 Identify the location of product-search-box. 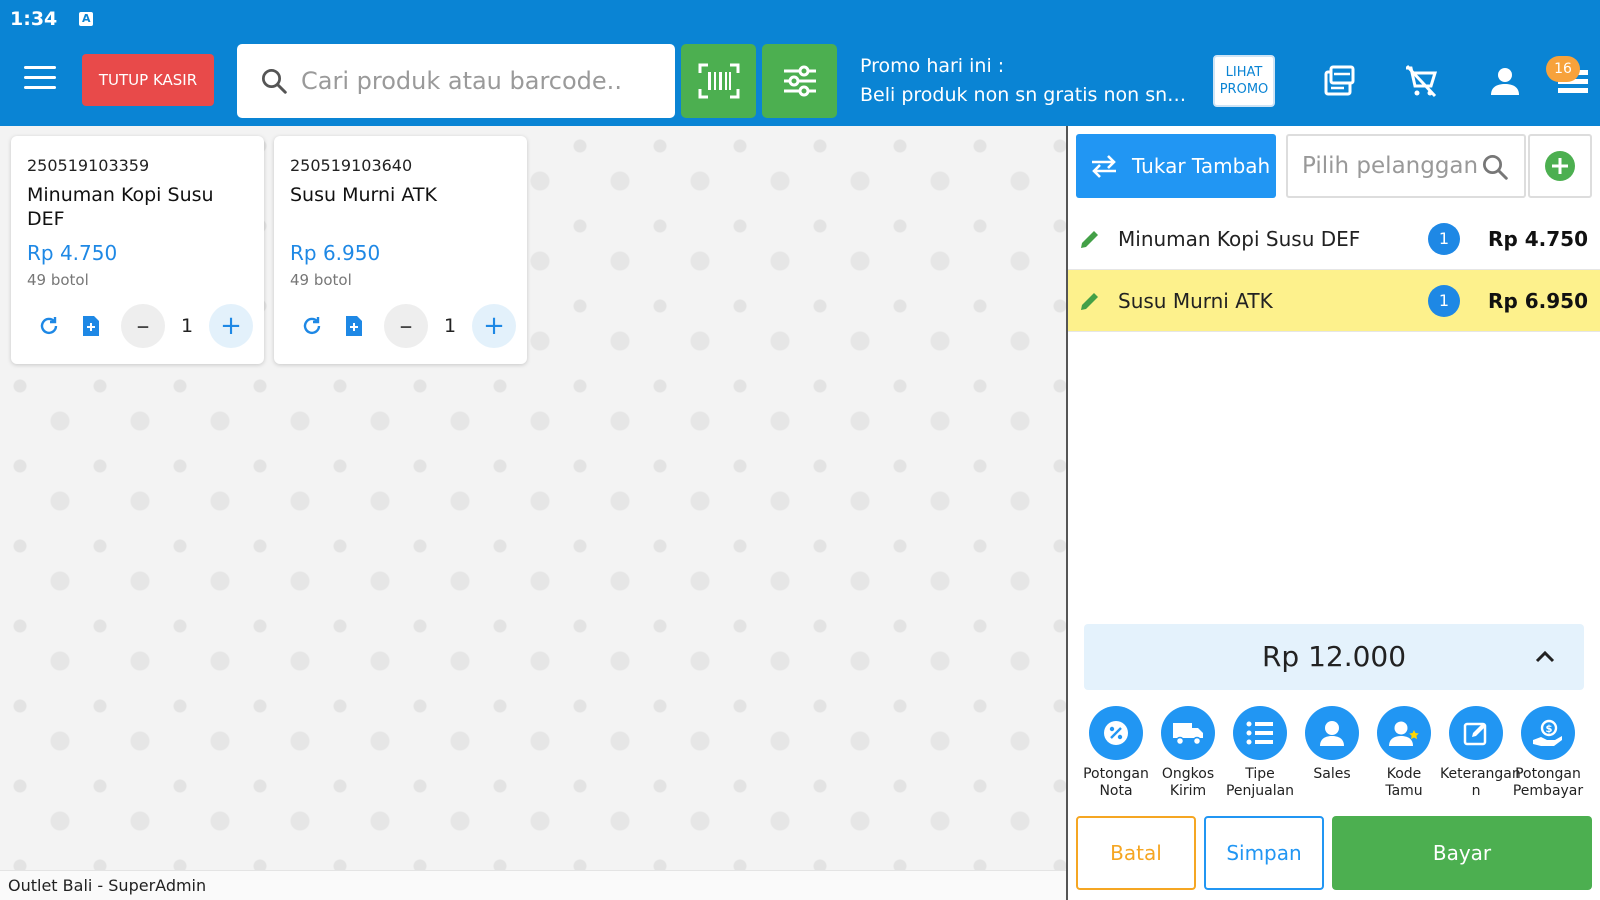
(456, 81).